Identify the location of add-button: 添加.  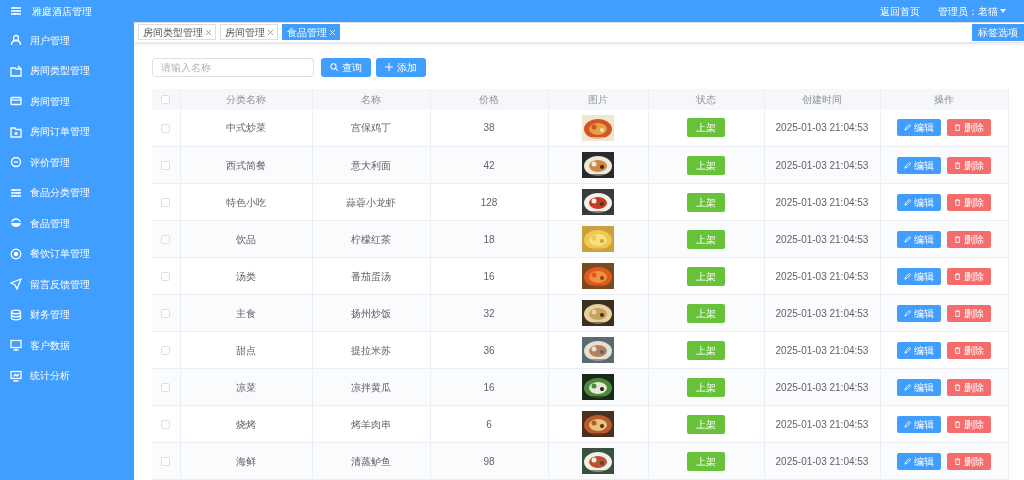
(401, 67).